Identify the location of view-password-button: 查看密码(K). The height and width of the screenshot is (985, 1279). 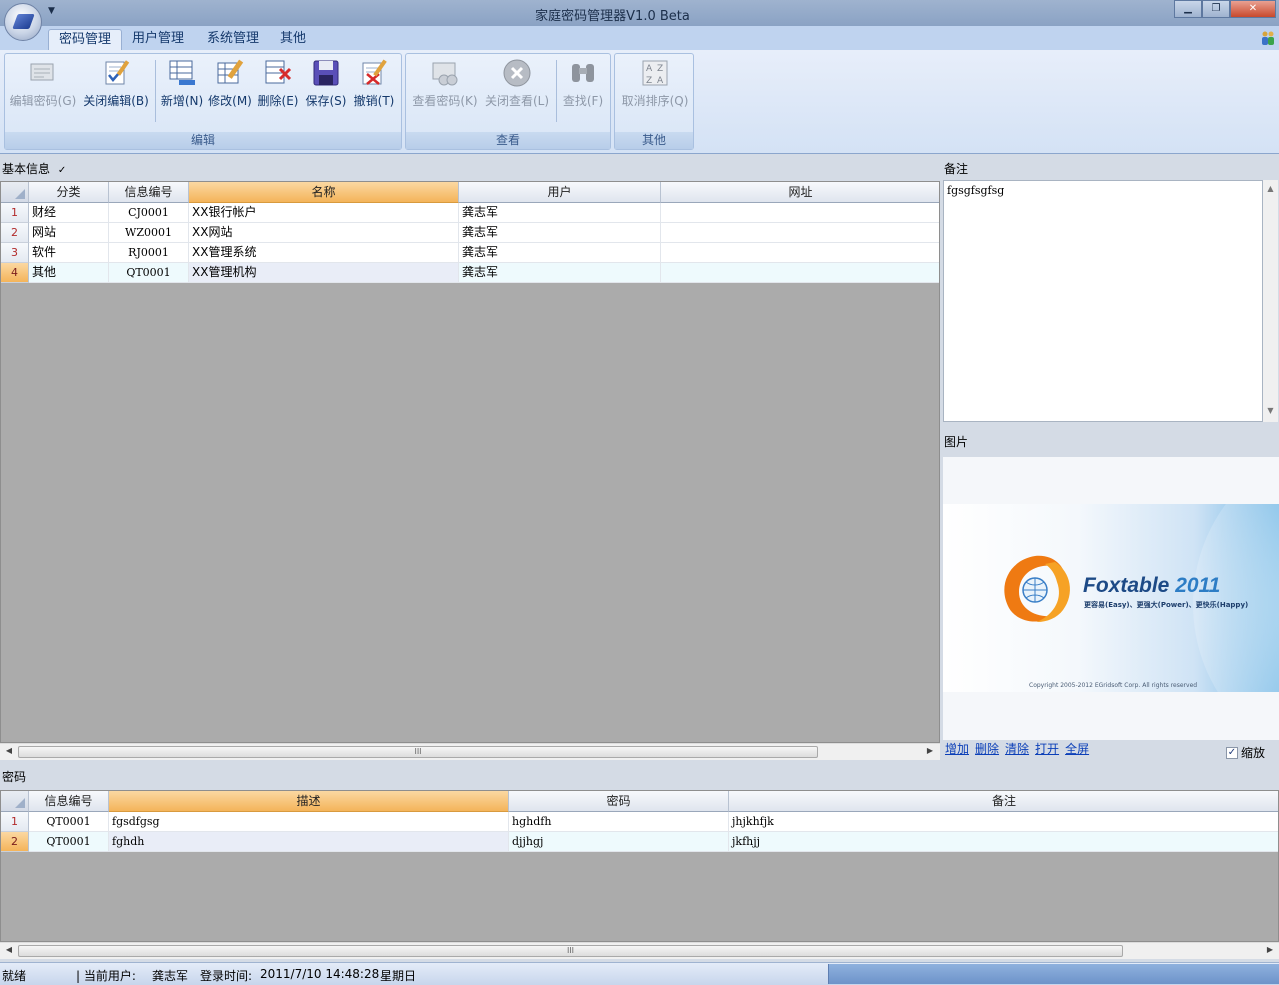
(445, 84).